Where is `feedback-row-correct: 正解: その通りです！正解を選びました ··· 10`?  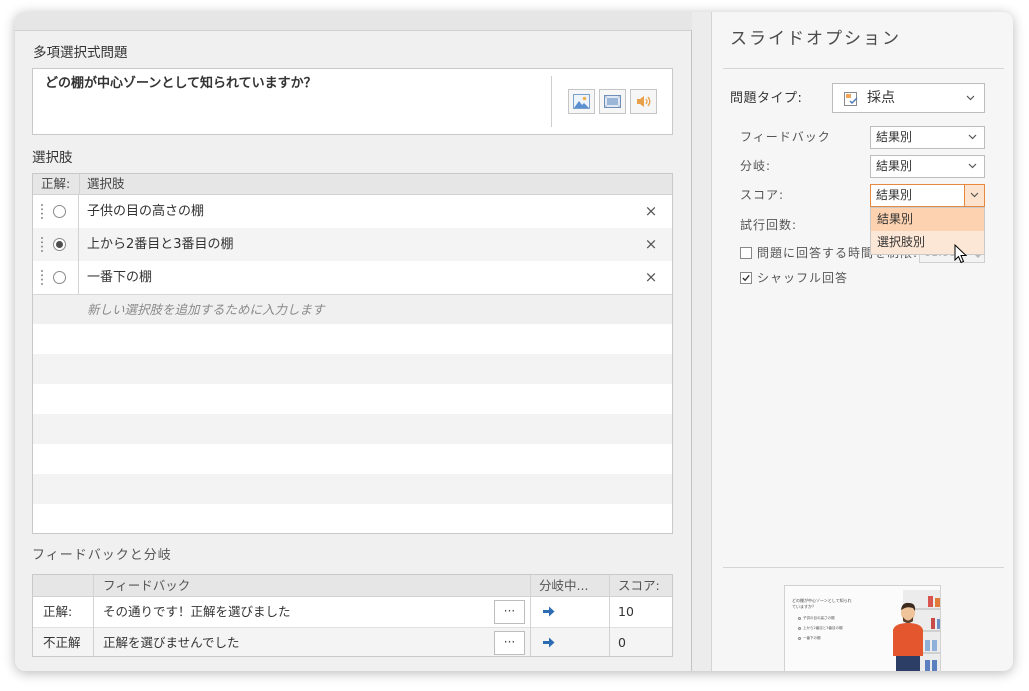
feedback-row-correct: 正解: その通りです！正解を選びました ··· 10 is located at coordinates (352, 612).